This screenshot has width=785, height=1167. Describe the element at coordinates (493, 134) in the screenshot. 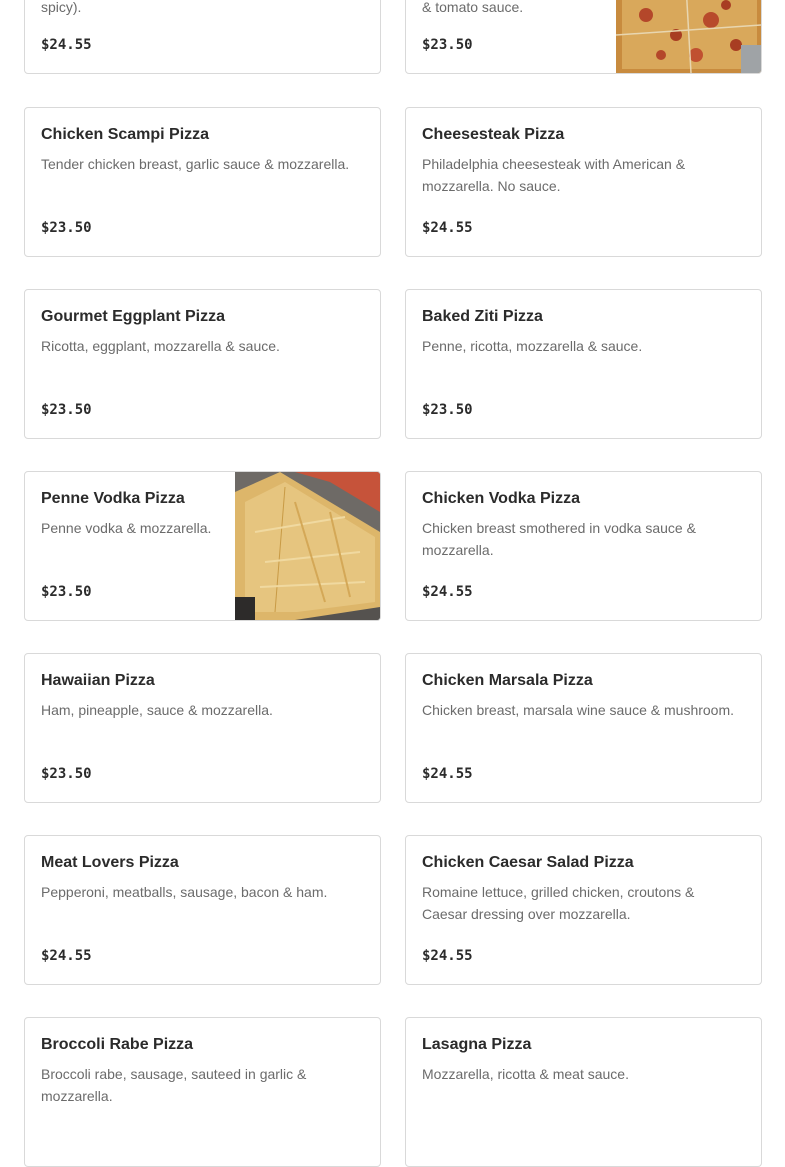

I see `menu-item-name: Cheesesteak Pizza` at that location.